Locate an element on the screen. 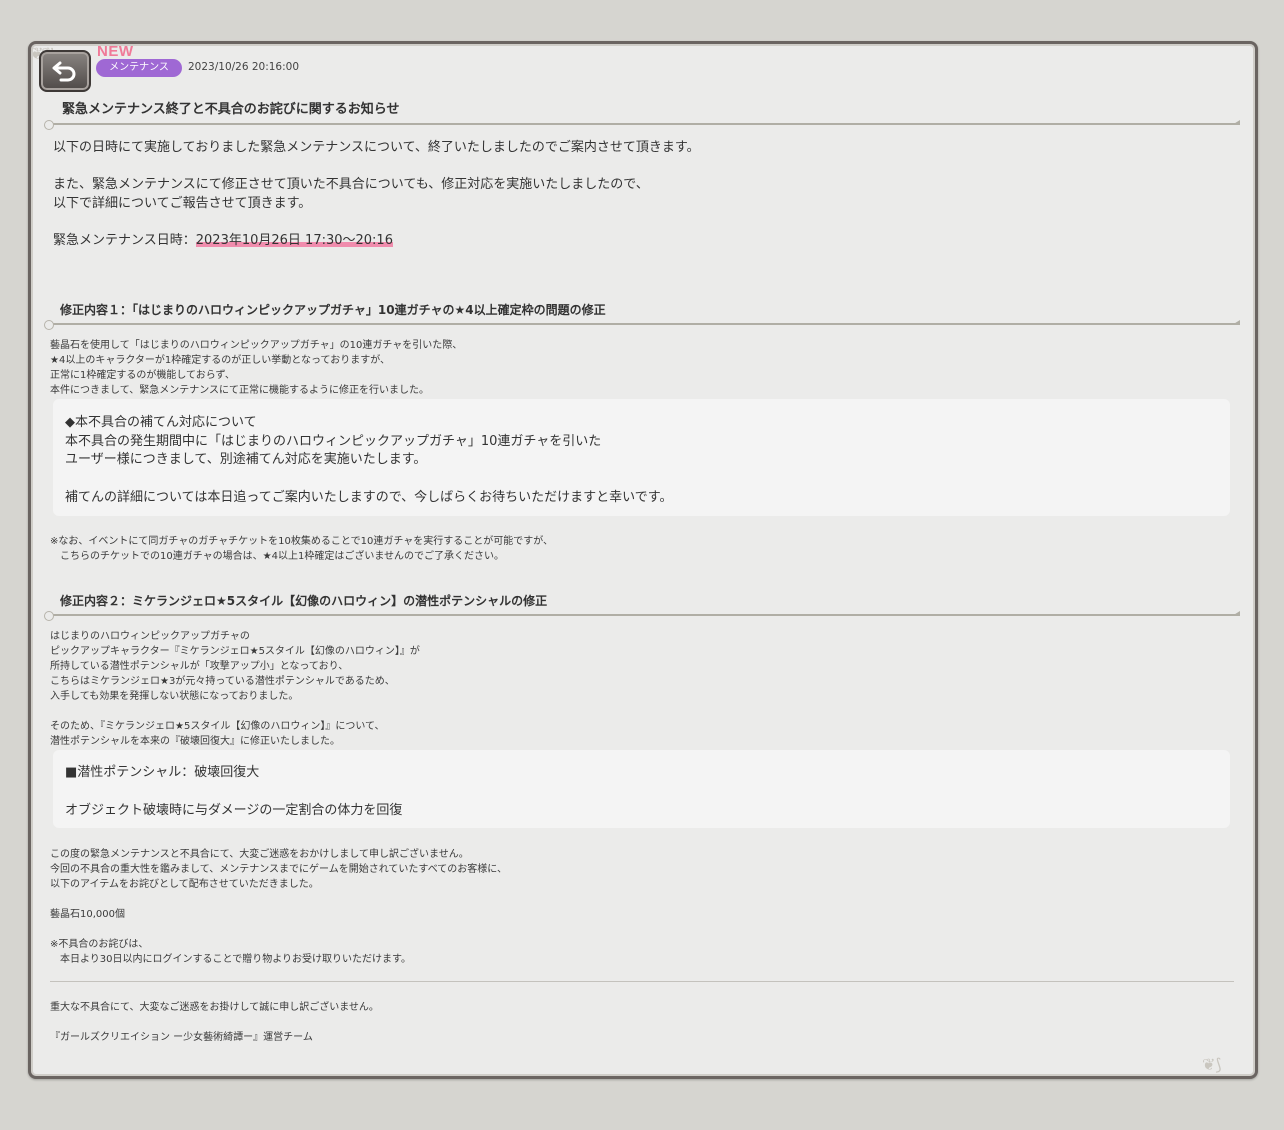  back-button is located at coordinates (65, 71).